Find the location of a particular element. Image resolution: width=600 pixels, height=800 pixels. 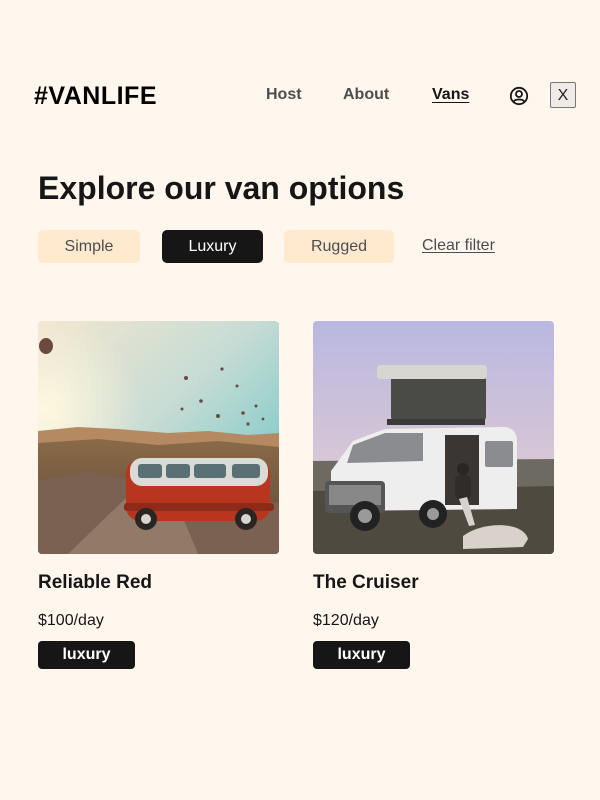

filter-rugged: Rugged is located at coordinates (339, 246).